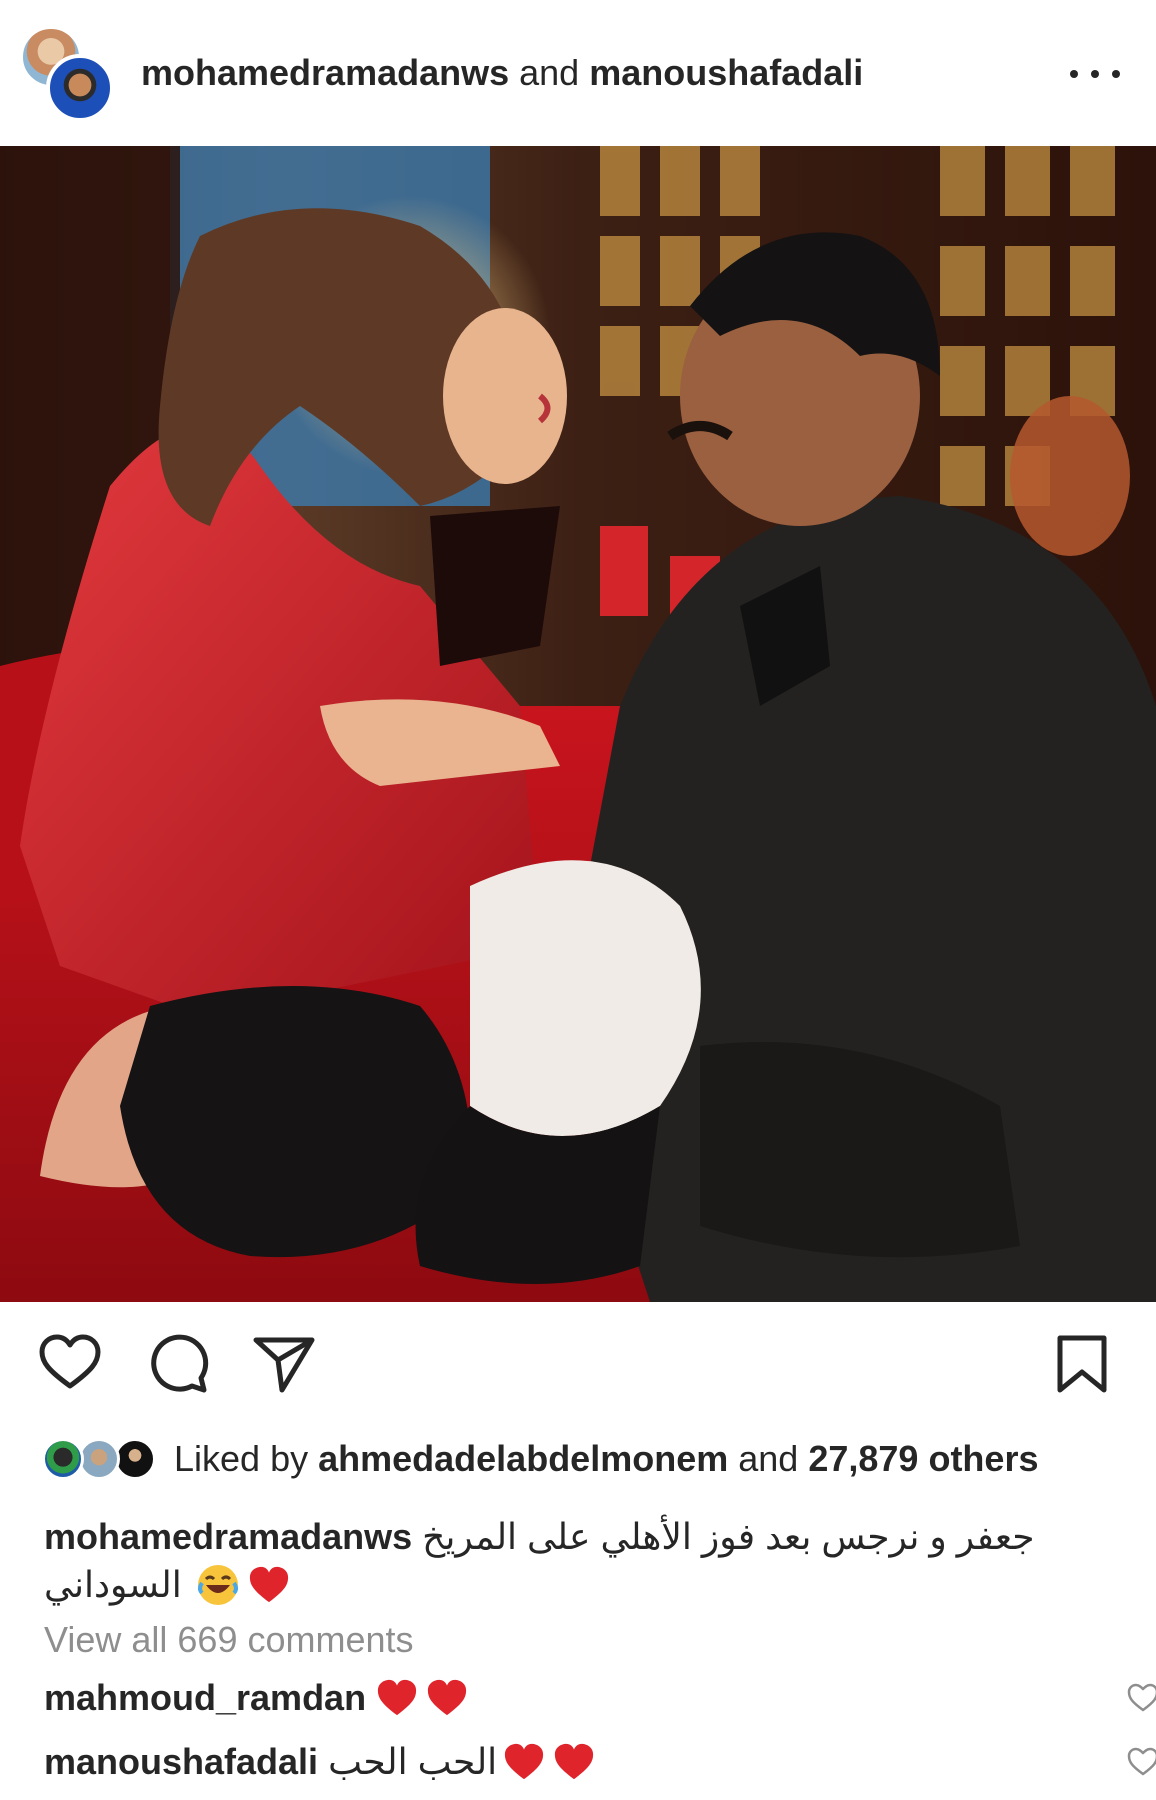  What do you see at coordinates (726, 72) in the screenshot?
I see `author-username: manoushafadali` at bounding box center [726, 72].